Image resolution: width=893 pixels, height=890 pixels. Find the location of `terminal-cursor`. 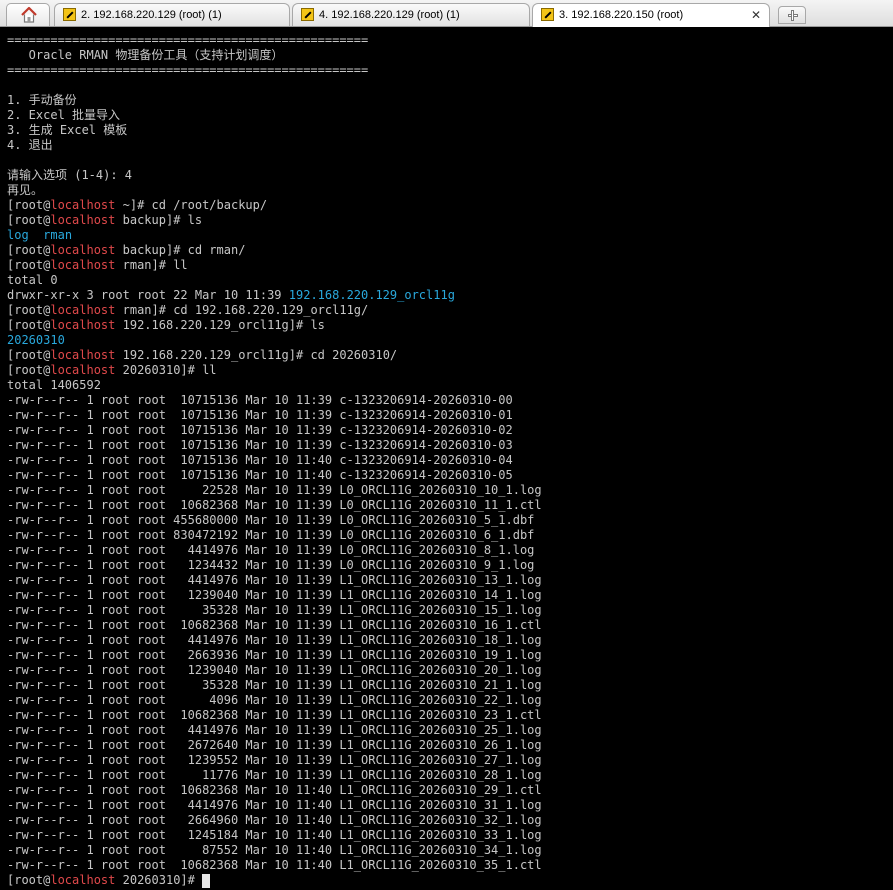

terminal-cursor is located at coordinates (206, 881).